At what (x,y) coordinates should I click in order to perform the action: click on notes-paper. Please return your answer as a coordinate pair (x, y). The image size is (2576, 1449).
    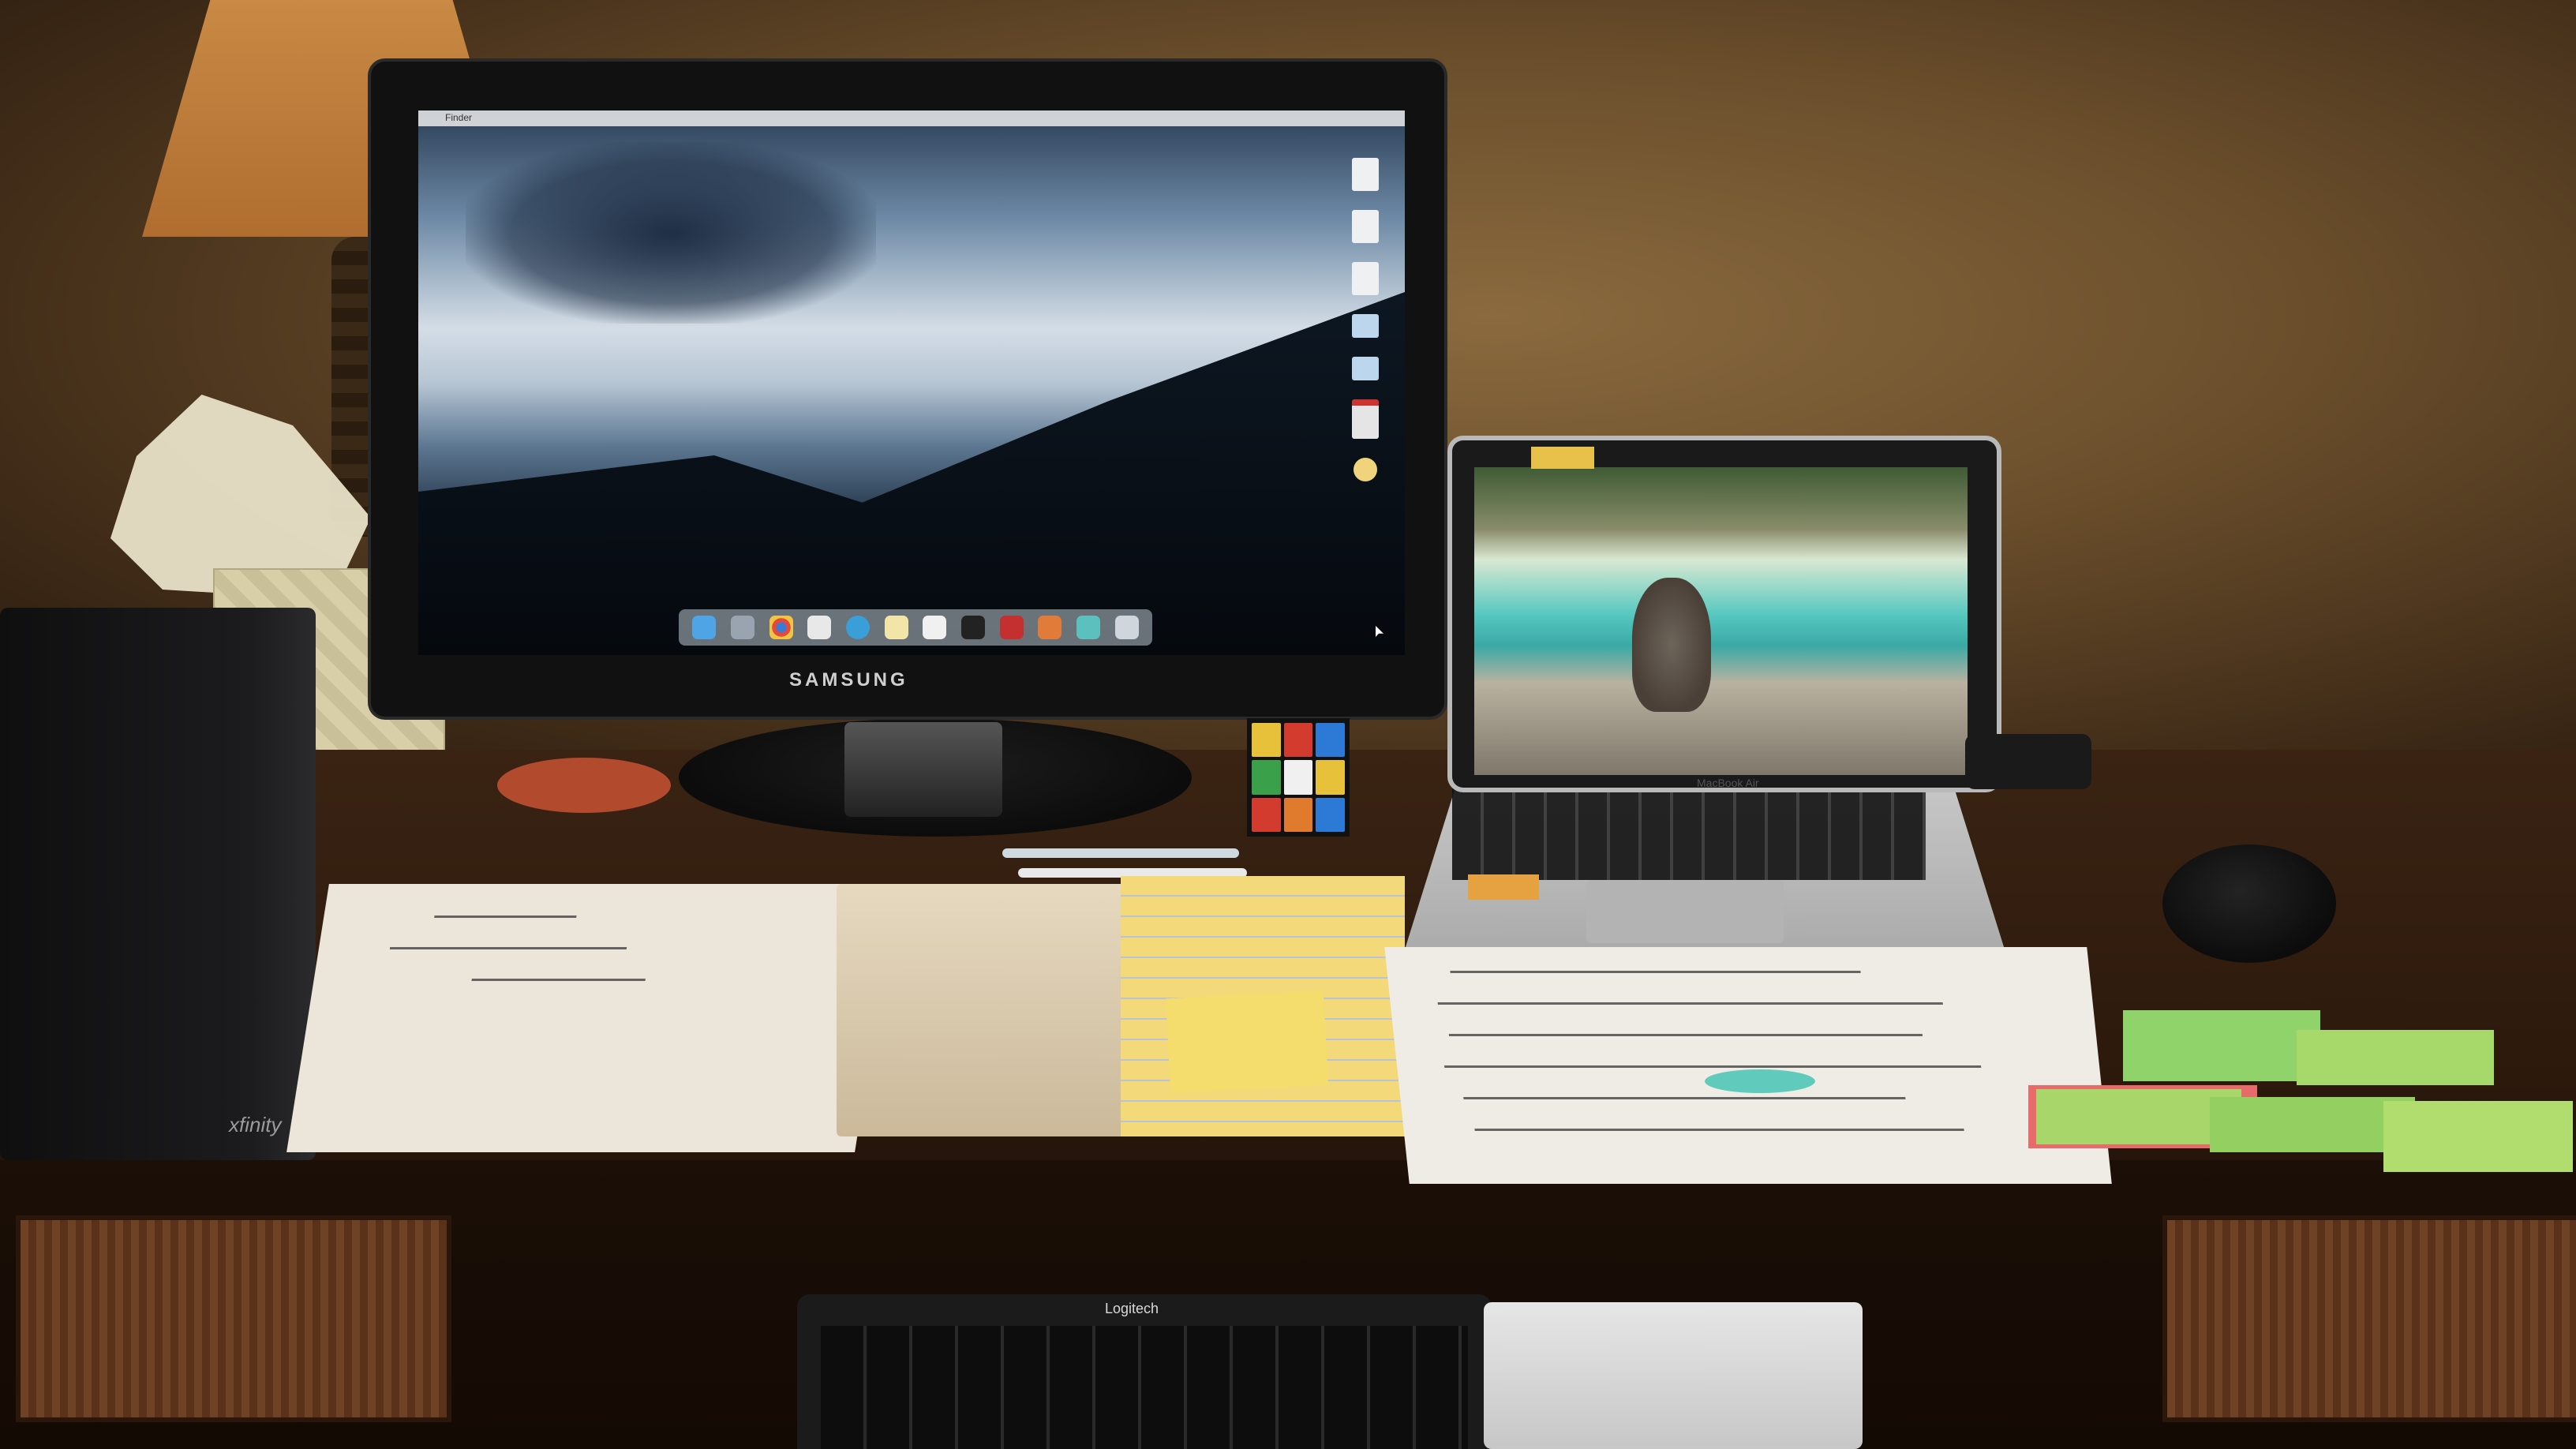
    Looking at the image, I should click on (1748, 1065).